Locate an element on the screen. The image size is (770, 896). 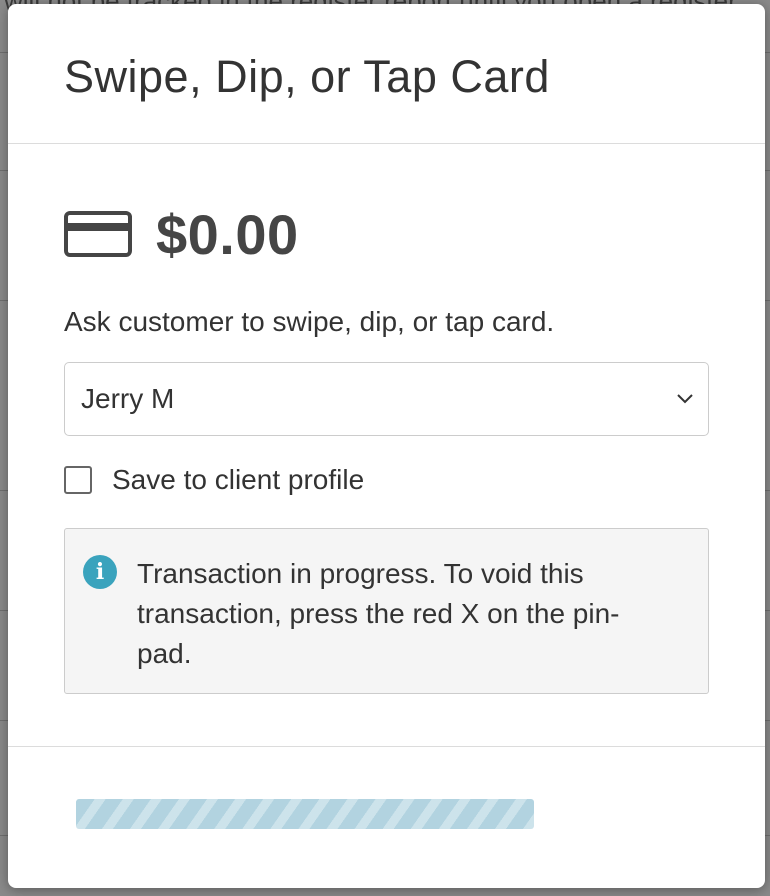
info-icon: i is located at coordinates (100, 572).